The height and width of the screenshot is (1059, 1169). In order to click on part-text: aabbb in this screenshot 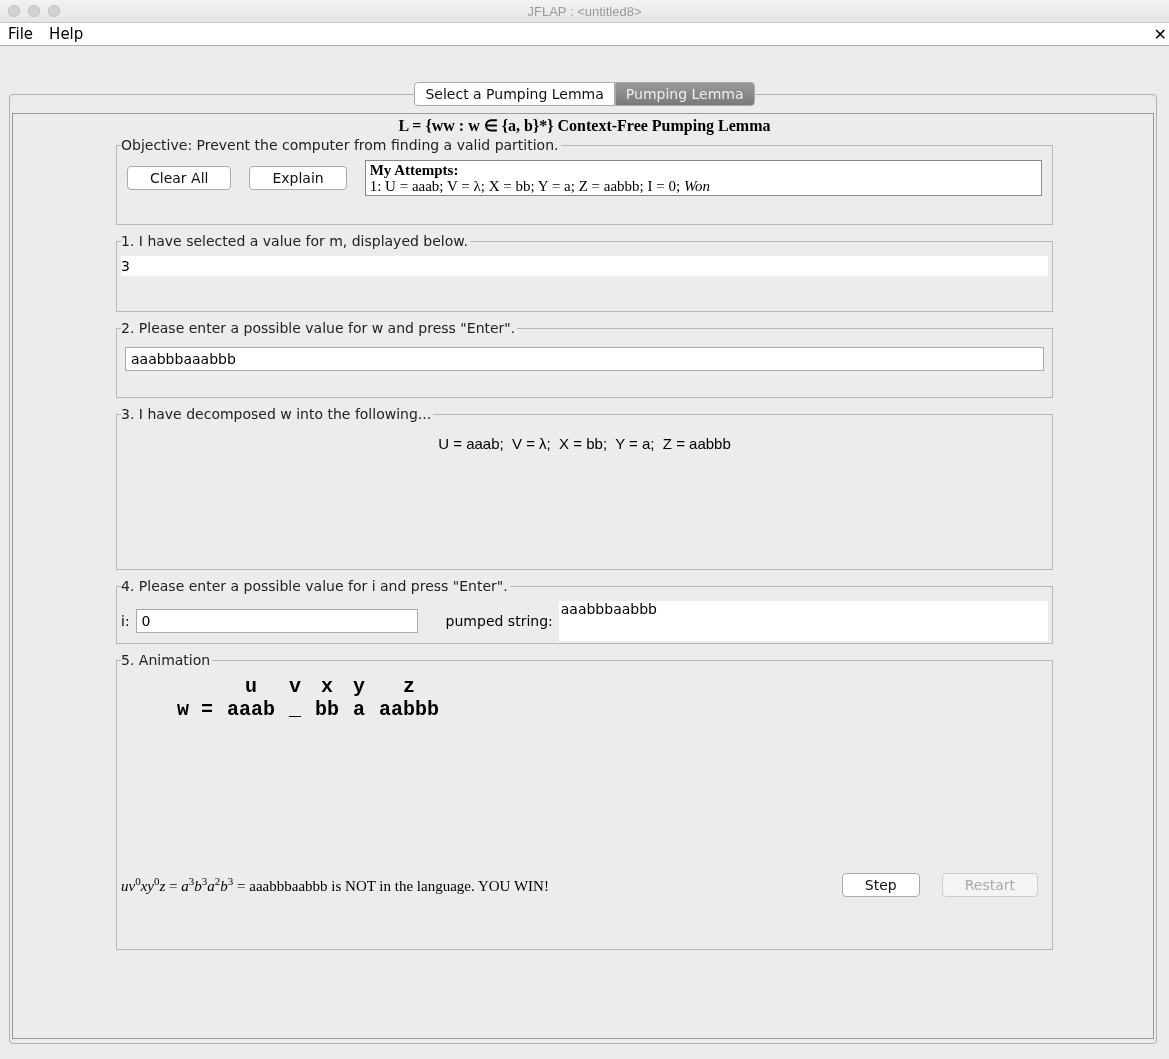, I will do `click(409, 709)`.